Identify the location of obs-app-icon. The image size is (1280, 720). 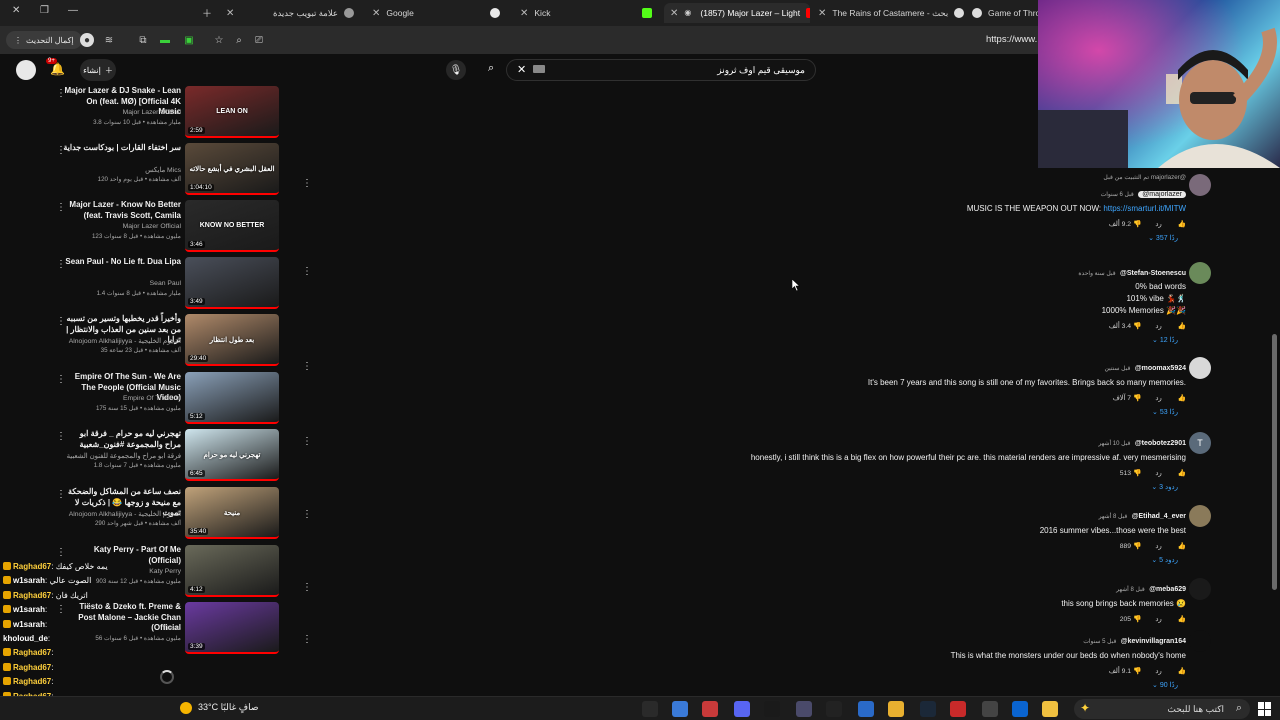
(804, 709).